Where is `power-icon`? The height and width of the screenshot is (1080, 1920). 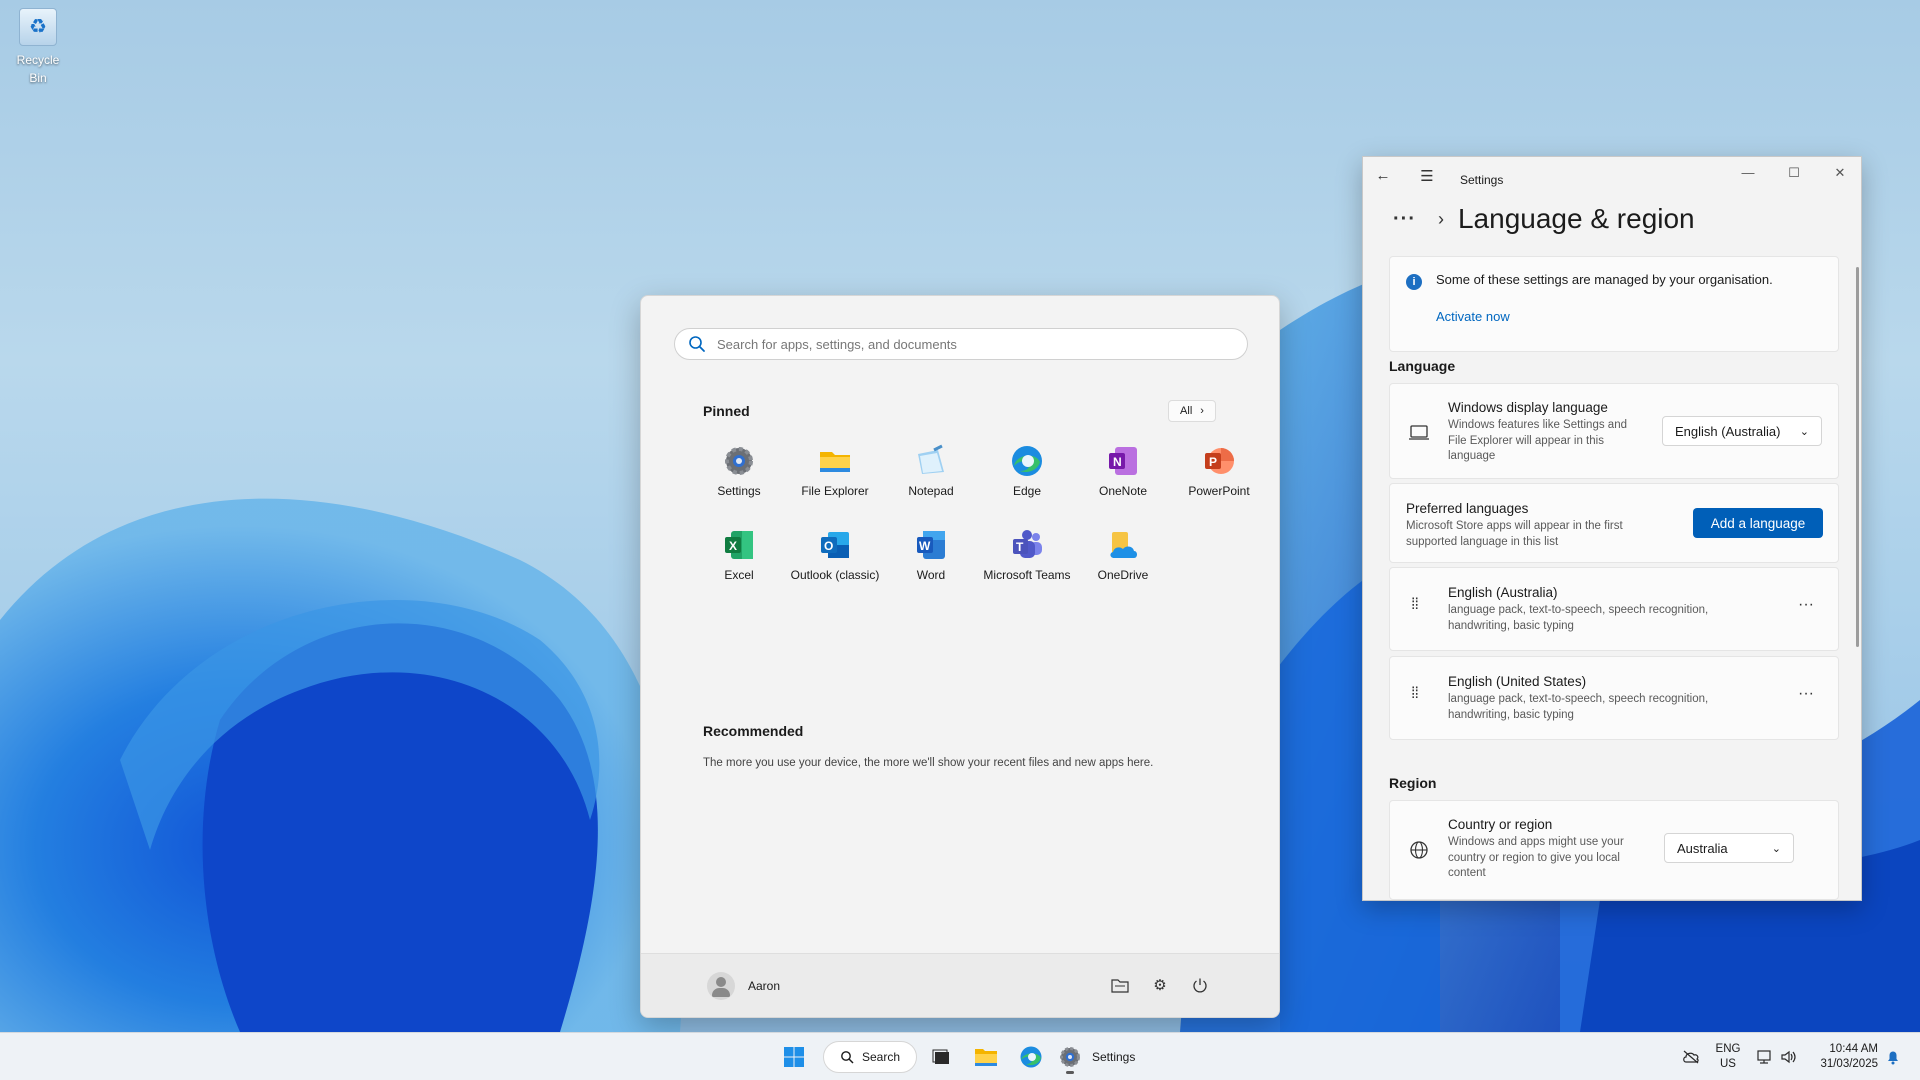 power-icon is located at coordinates (1200, 985).